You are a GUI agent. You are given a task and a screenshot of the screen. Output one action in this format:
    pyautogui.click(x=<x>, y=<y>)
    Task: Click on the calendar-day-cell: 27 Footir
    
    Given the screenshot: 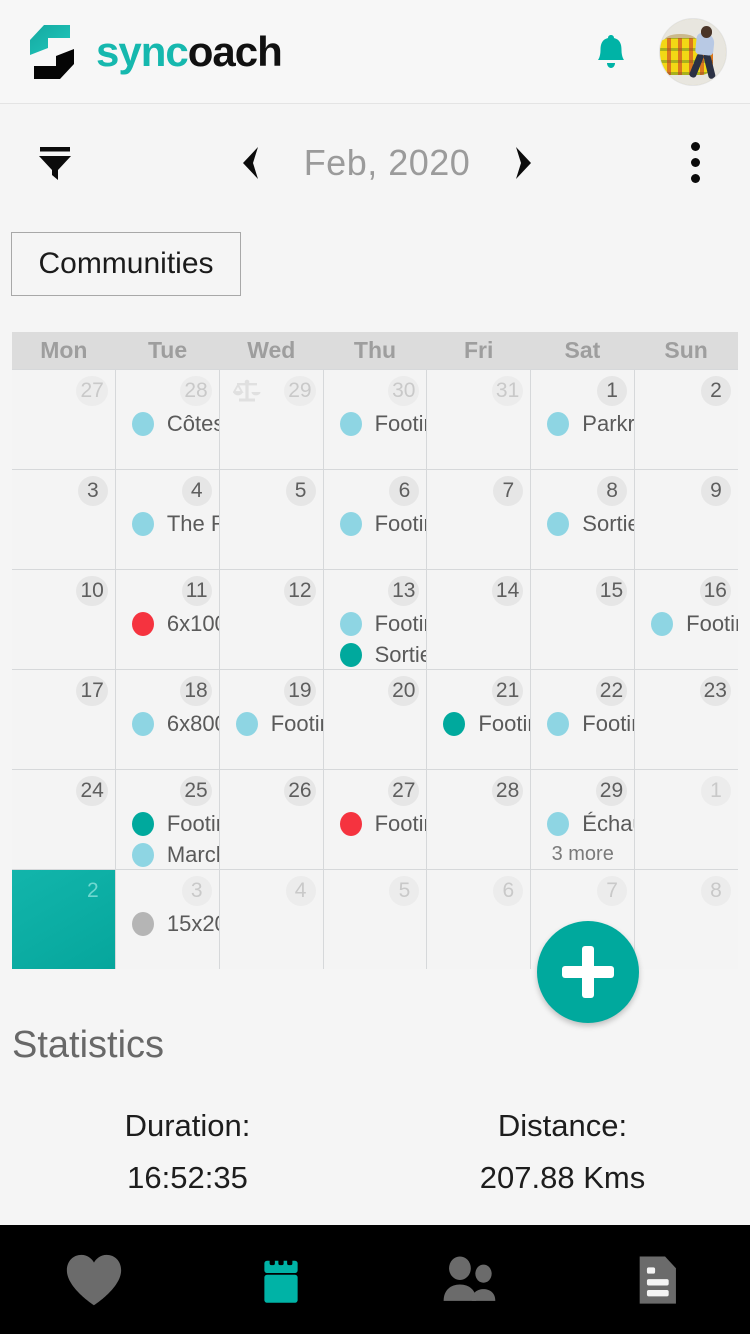 What is the action you would take?
    pyautogui.click(x=375, y=819)
    